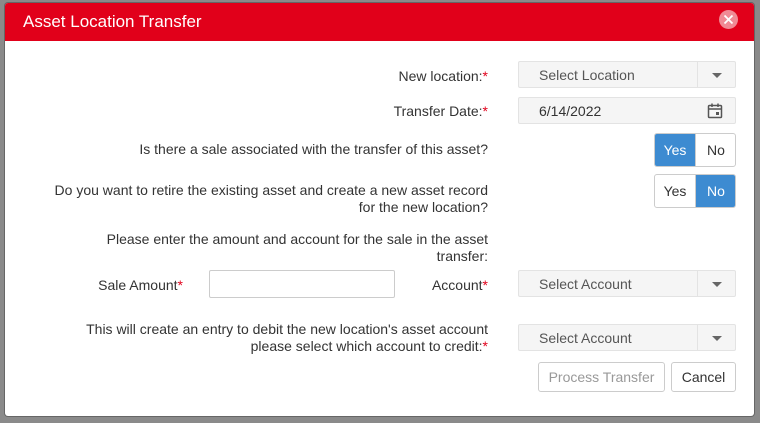 The width and height of the screenshot is (760, 423). I want to click on sale-amount-label: Sale Amount*, so click(140, 285).